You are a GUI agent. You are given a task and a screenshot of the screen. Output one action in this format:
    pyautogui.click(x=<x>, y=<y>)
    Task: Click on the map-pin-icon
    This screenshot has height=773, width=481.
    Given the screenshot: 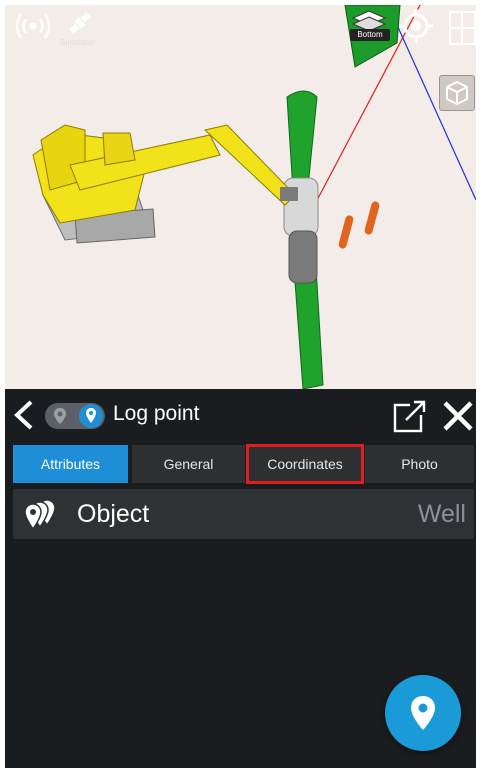 What is the action you would take?
    pyautogui.click(x=423, y=713)
    